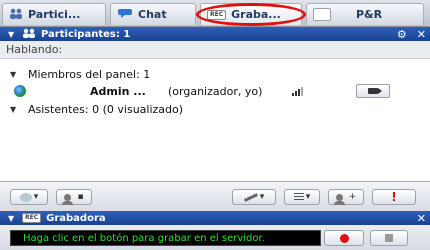 The height and width of the screenshot is (250, 430). Describe the element at coordinates (80, 197) in the screenshot. I see `dropdown-arrow-icon: ▪` at that location.